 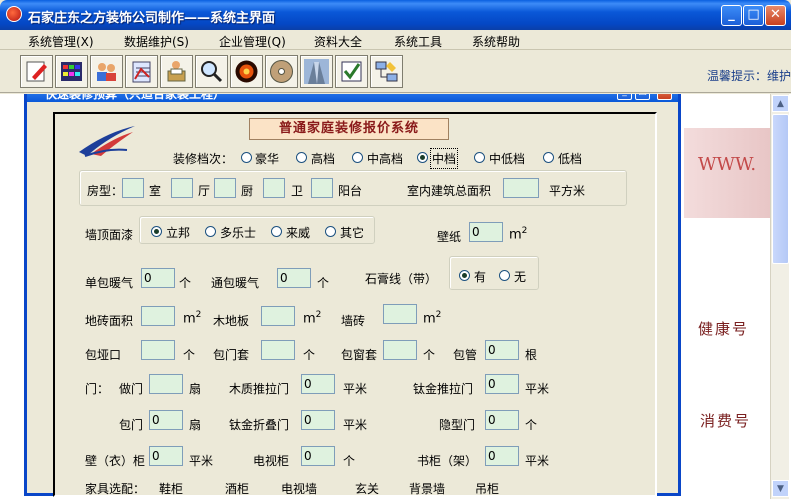 I want to click on window-cover-unit: 个, so click(x=429, y=355).